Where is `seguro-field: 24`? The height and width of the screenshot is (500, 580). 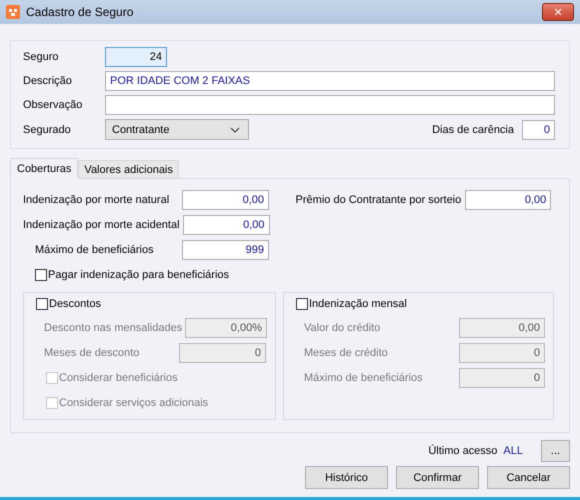
seguro-field: 24 is located at coordinates (136, 57).